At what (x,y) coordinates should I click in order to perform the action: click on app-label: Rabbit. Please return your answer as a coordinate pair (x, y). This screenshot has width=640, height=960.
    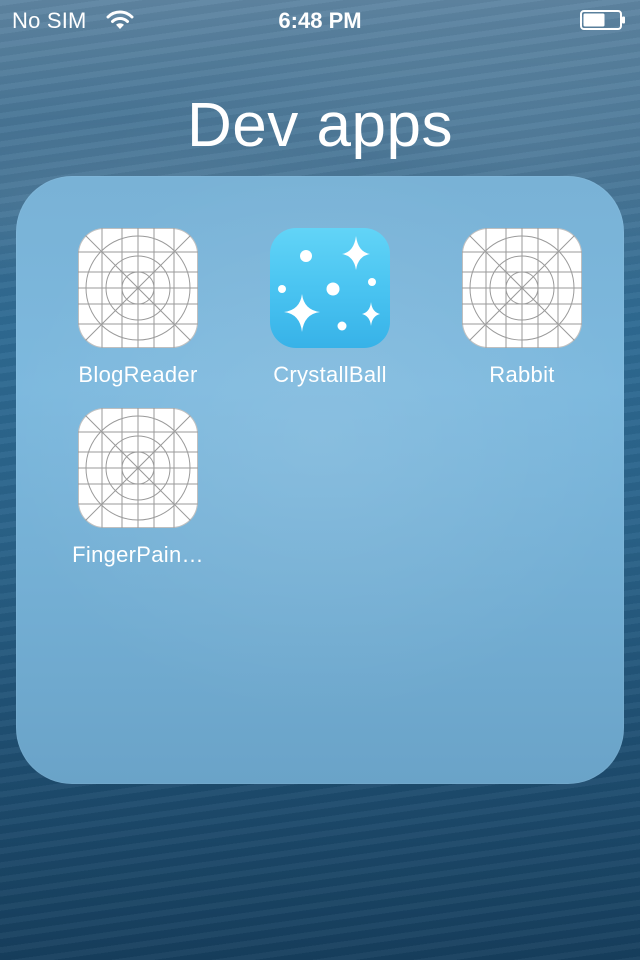
    Looking at the image, I should click on (522, 374).